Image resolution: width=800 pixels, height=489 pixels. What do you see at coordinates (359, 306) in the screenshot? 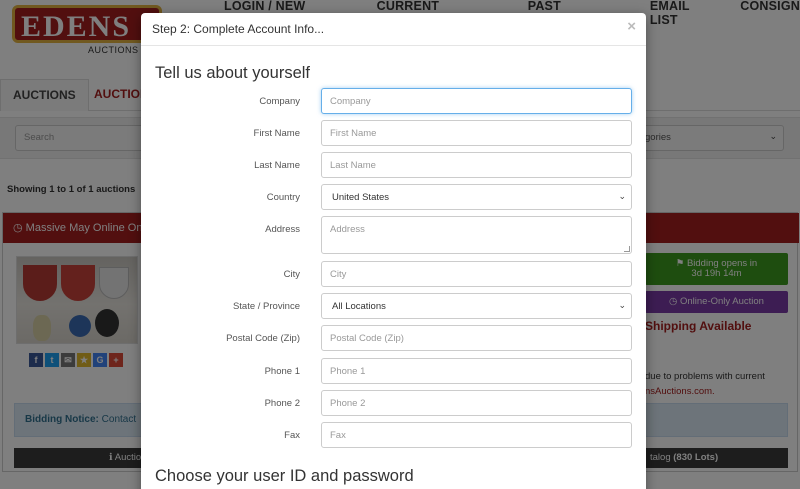
I see `state-value: All Locations` at bounding box center [359, 306].